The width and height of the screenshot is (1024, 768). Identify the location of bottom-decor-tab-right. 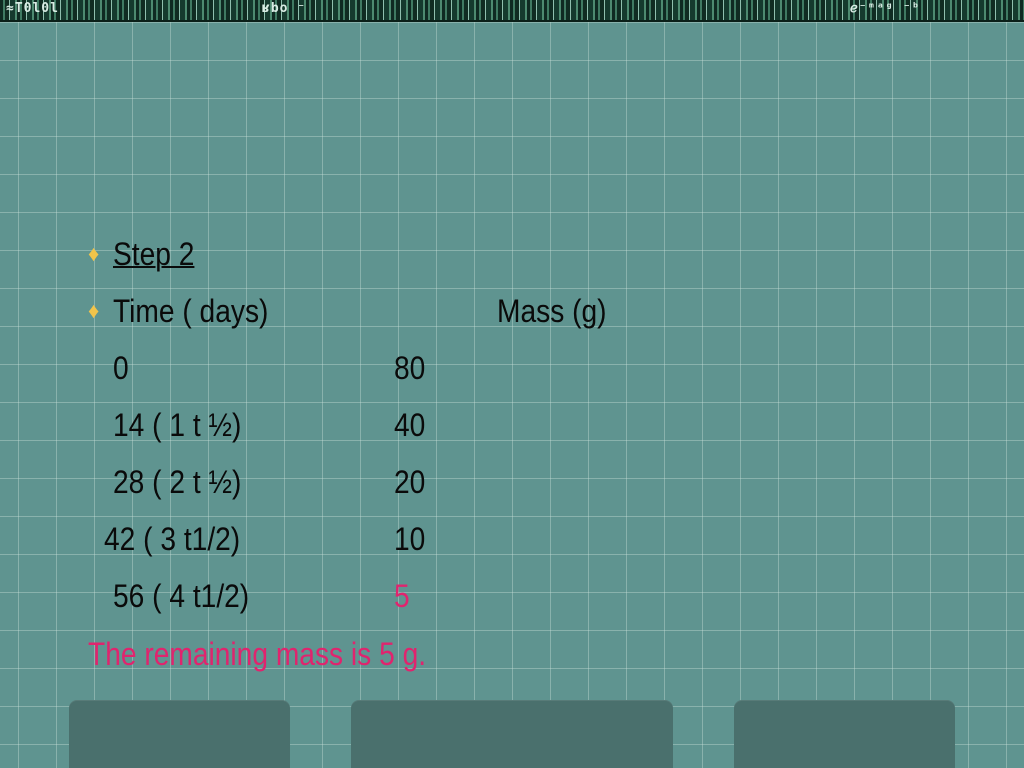
(844, 734).